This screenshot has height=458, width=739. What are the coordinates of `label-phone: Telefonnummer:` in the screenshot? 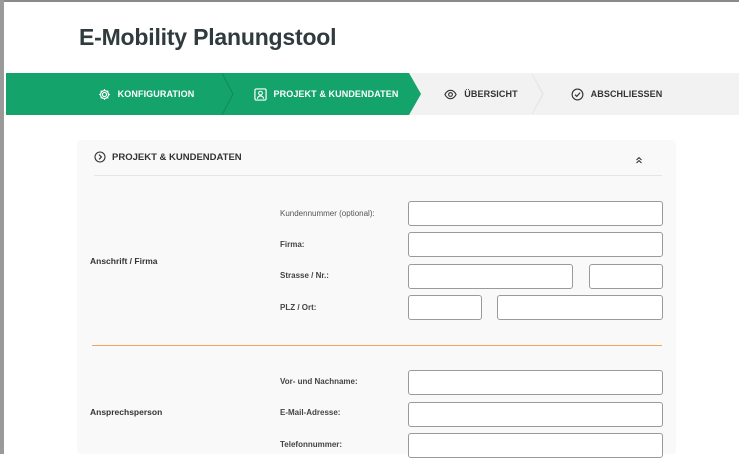 It's located at (311, 444).